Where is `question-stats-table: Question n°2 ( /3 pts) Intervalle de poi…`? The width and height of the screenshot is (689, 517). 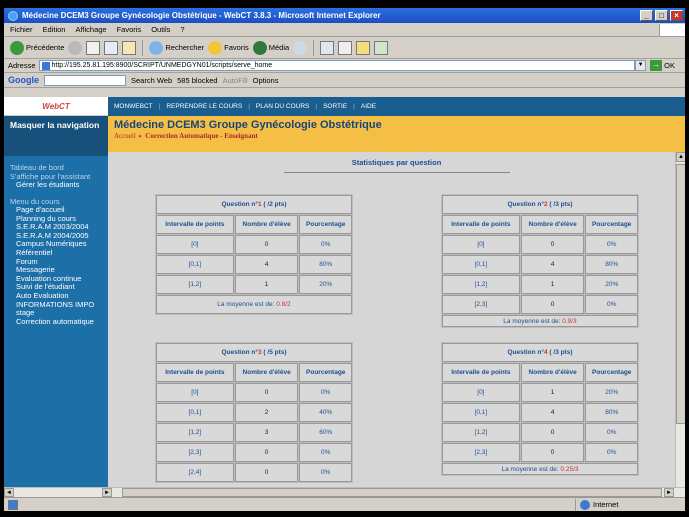
question-stats-table: Question n°2 ( /3 pts) Intervalle de poi… is located at coordinates (540, 261).